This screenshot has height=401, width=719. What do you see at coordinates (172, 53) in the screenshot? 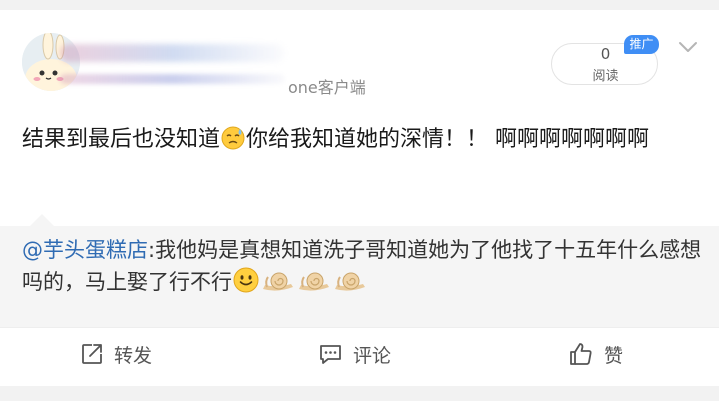
I see `username-redacted` at bounding box center [172, 53].